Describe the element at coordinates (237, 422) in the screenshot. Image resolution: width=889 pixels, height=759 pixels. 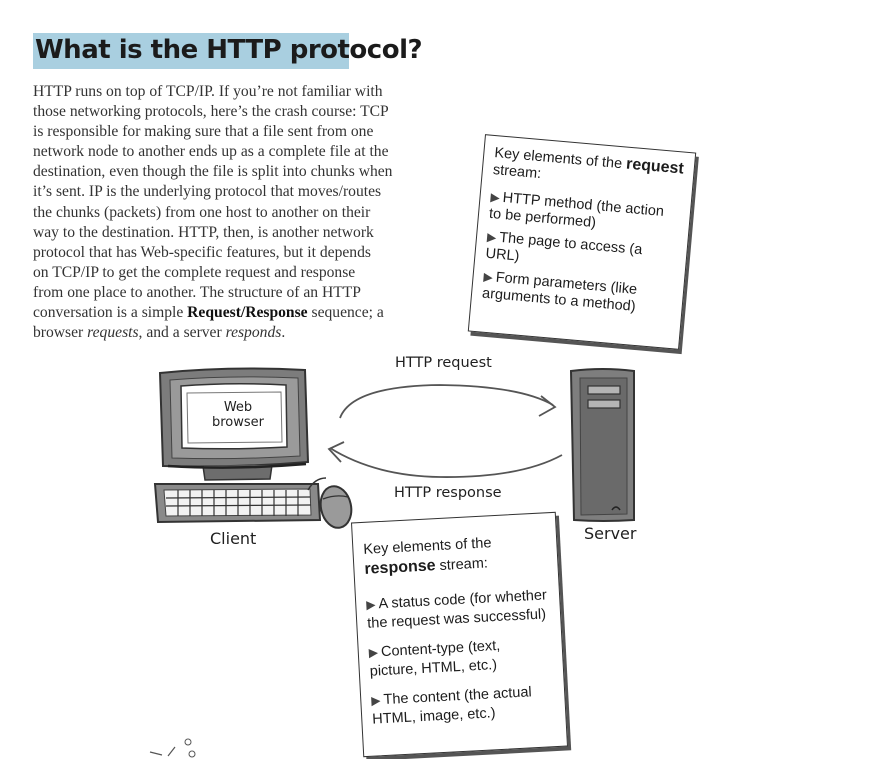
I see `web-browser-label-line: browser` at that location.